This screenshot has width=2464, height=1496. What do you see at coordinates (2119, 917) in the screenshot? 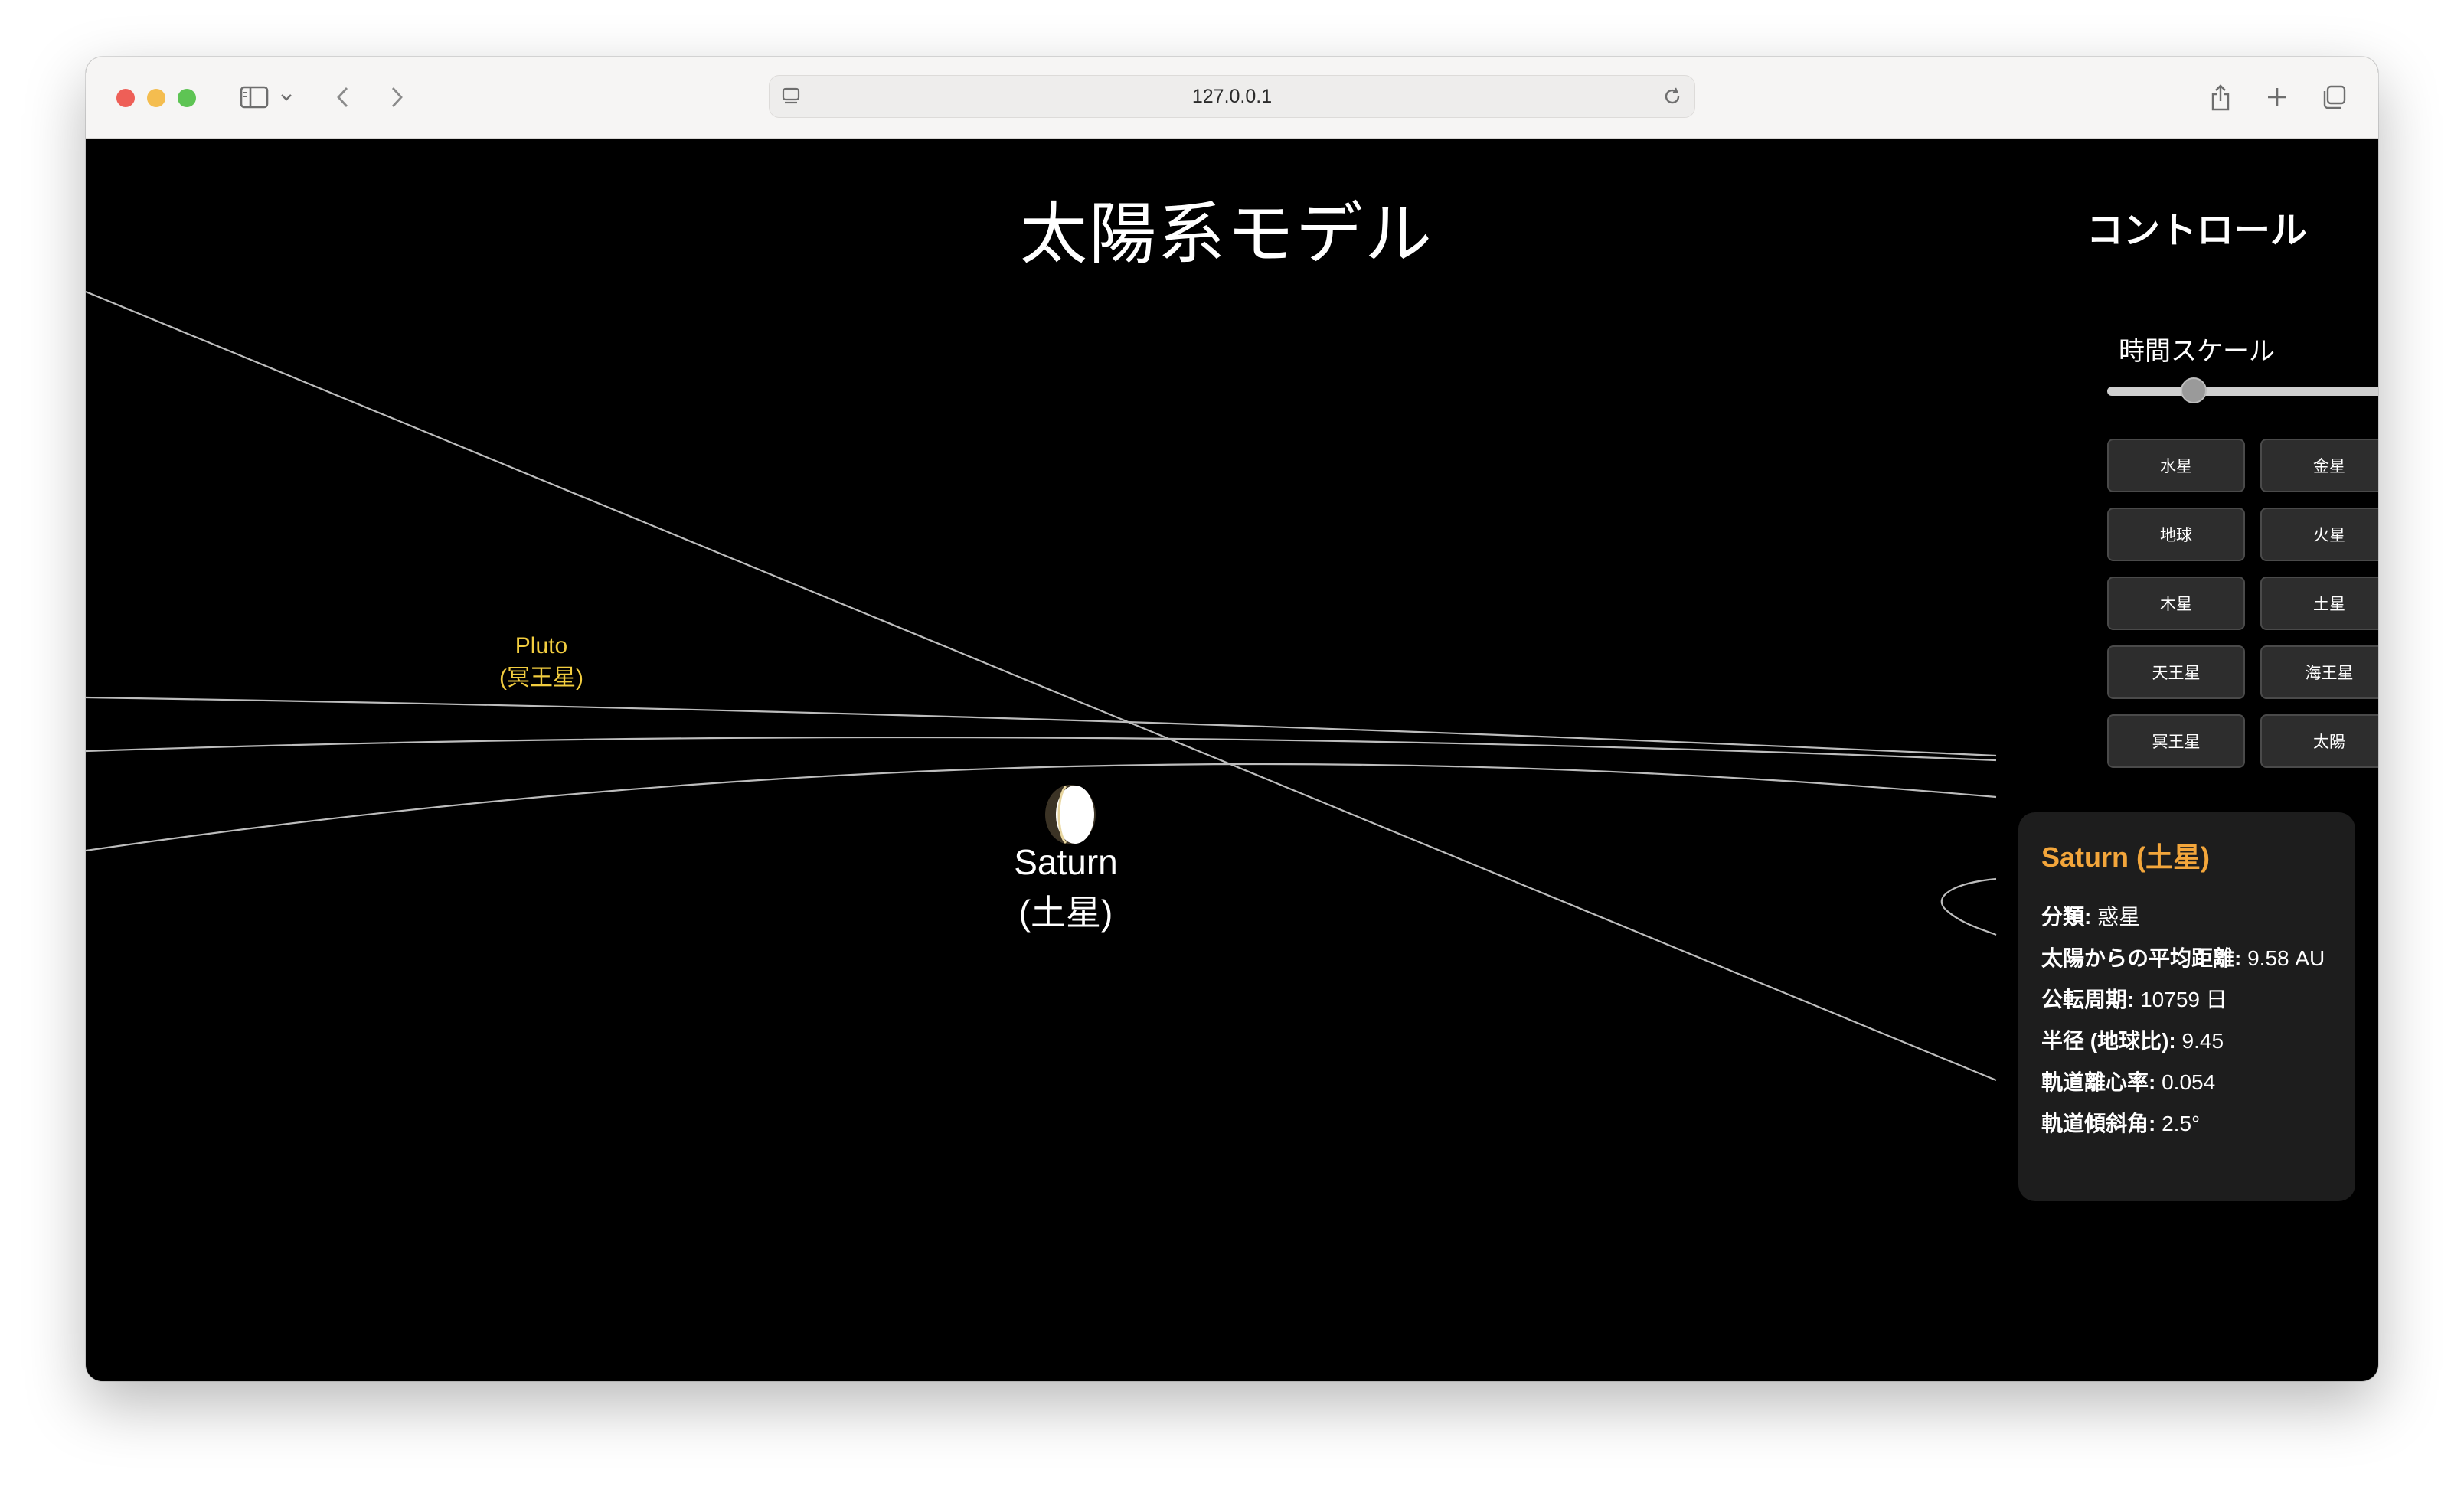
I see `info-value: 惑星` at bounding box center [2119, 917].